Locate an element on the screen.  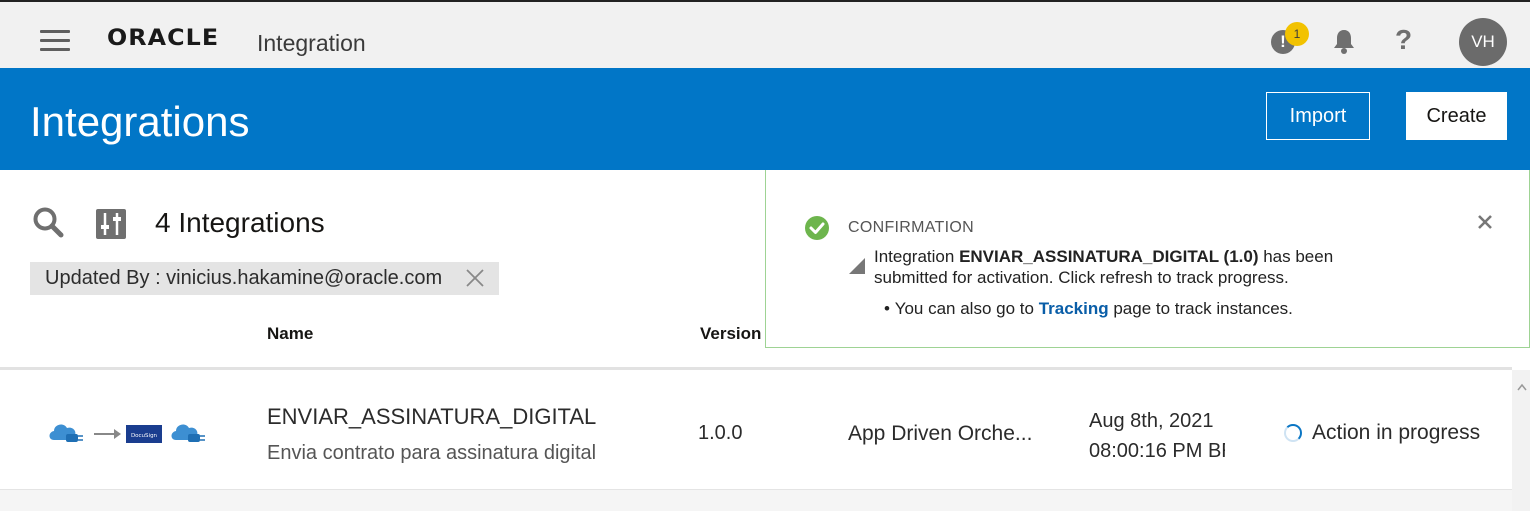
column-header-version: Version is located at coordinates (730, 334).